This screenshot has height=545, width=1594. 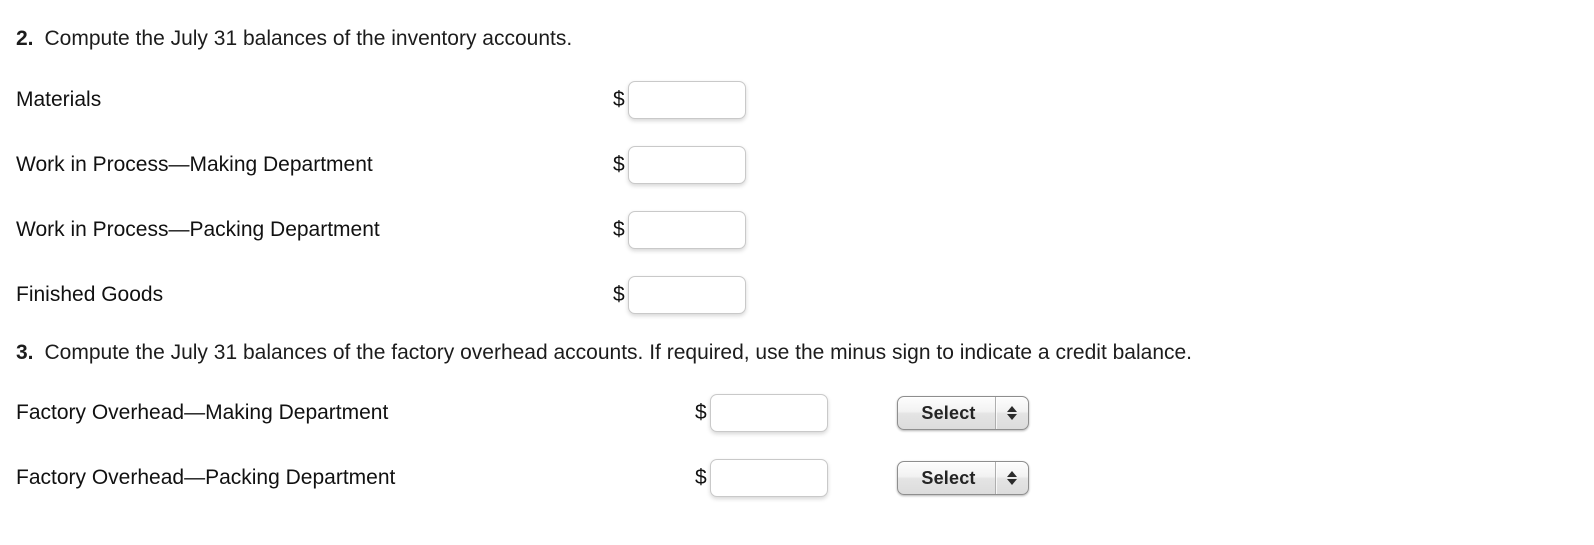 What do you see at coordinates (206, 477) in the screenshot?
I see `row-label: Factory Overhead—Packing Department` at bounding box center [206, 477].